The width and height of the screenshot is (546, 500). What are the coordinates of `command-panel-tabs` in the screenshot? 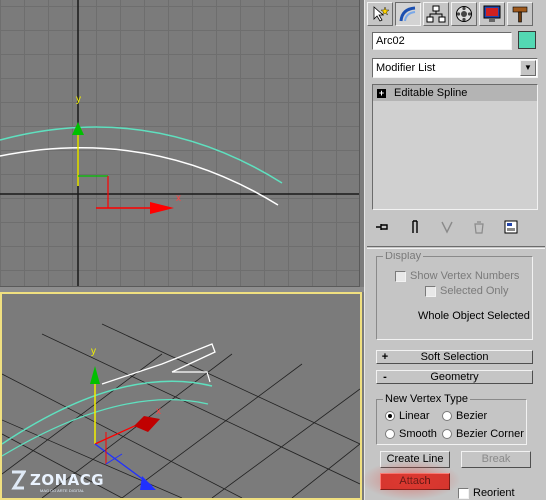 It's located at (450, 14).